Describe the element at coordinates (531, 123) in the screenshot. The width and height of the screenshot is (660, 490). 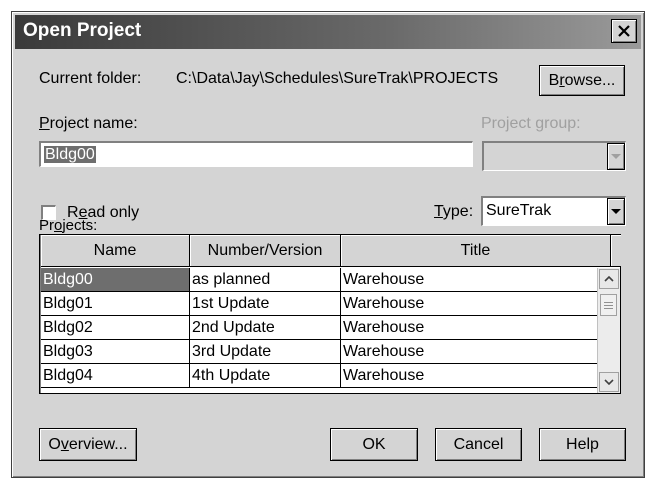
I see `project-group-label: Project group:` at that location.